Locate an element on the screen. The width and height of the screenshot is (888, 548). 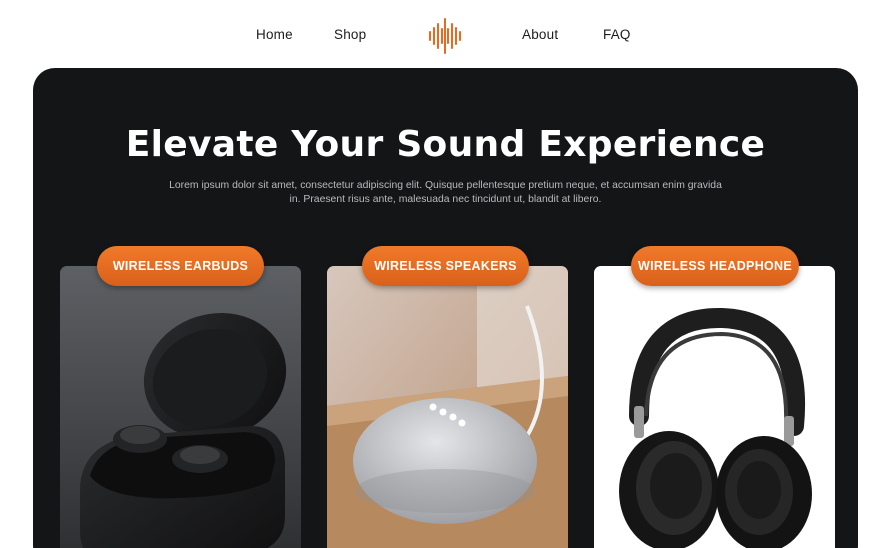
earbuds-image is located at coordinates (180, 407).